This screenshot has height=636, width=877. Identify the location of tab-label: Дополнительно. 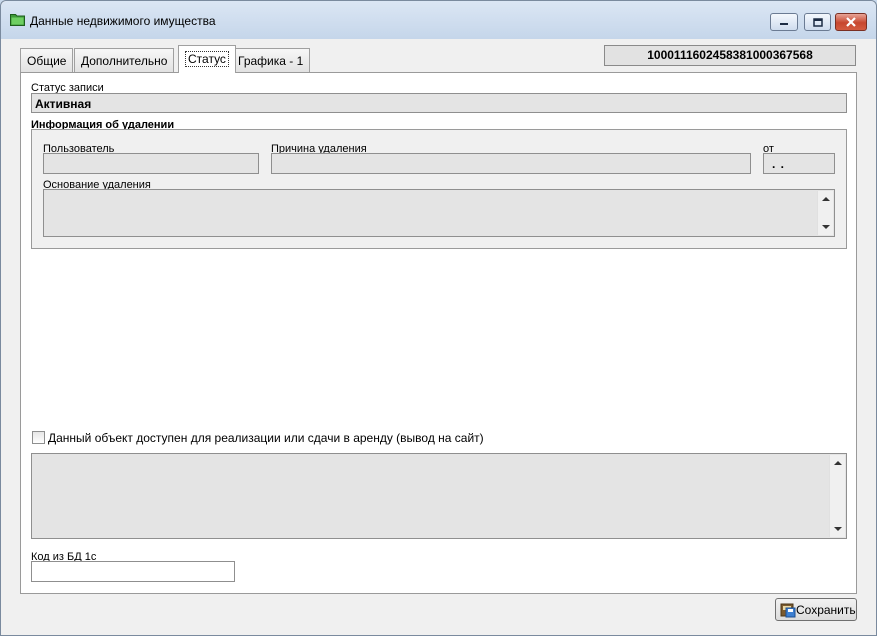
(124, 61).